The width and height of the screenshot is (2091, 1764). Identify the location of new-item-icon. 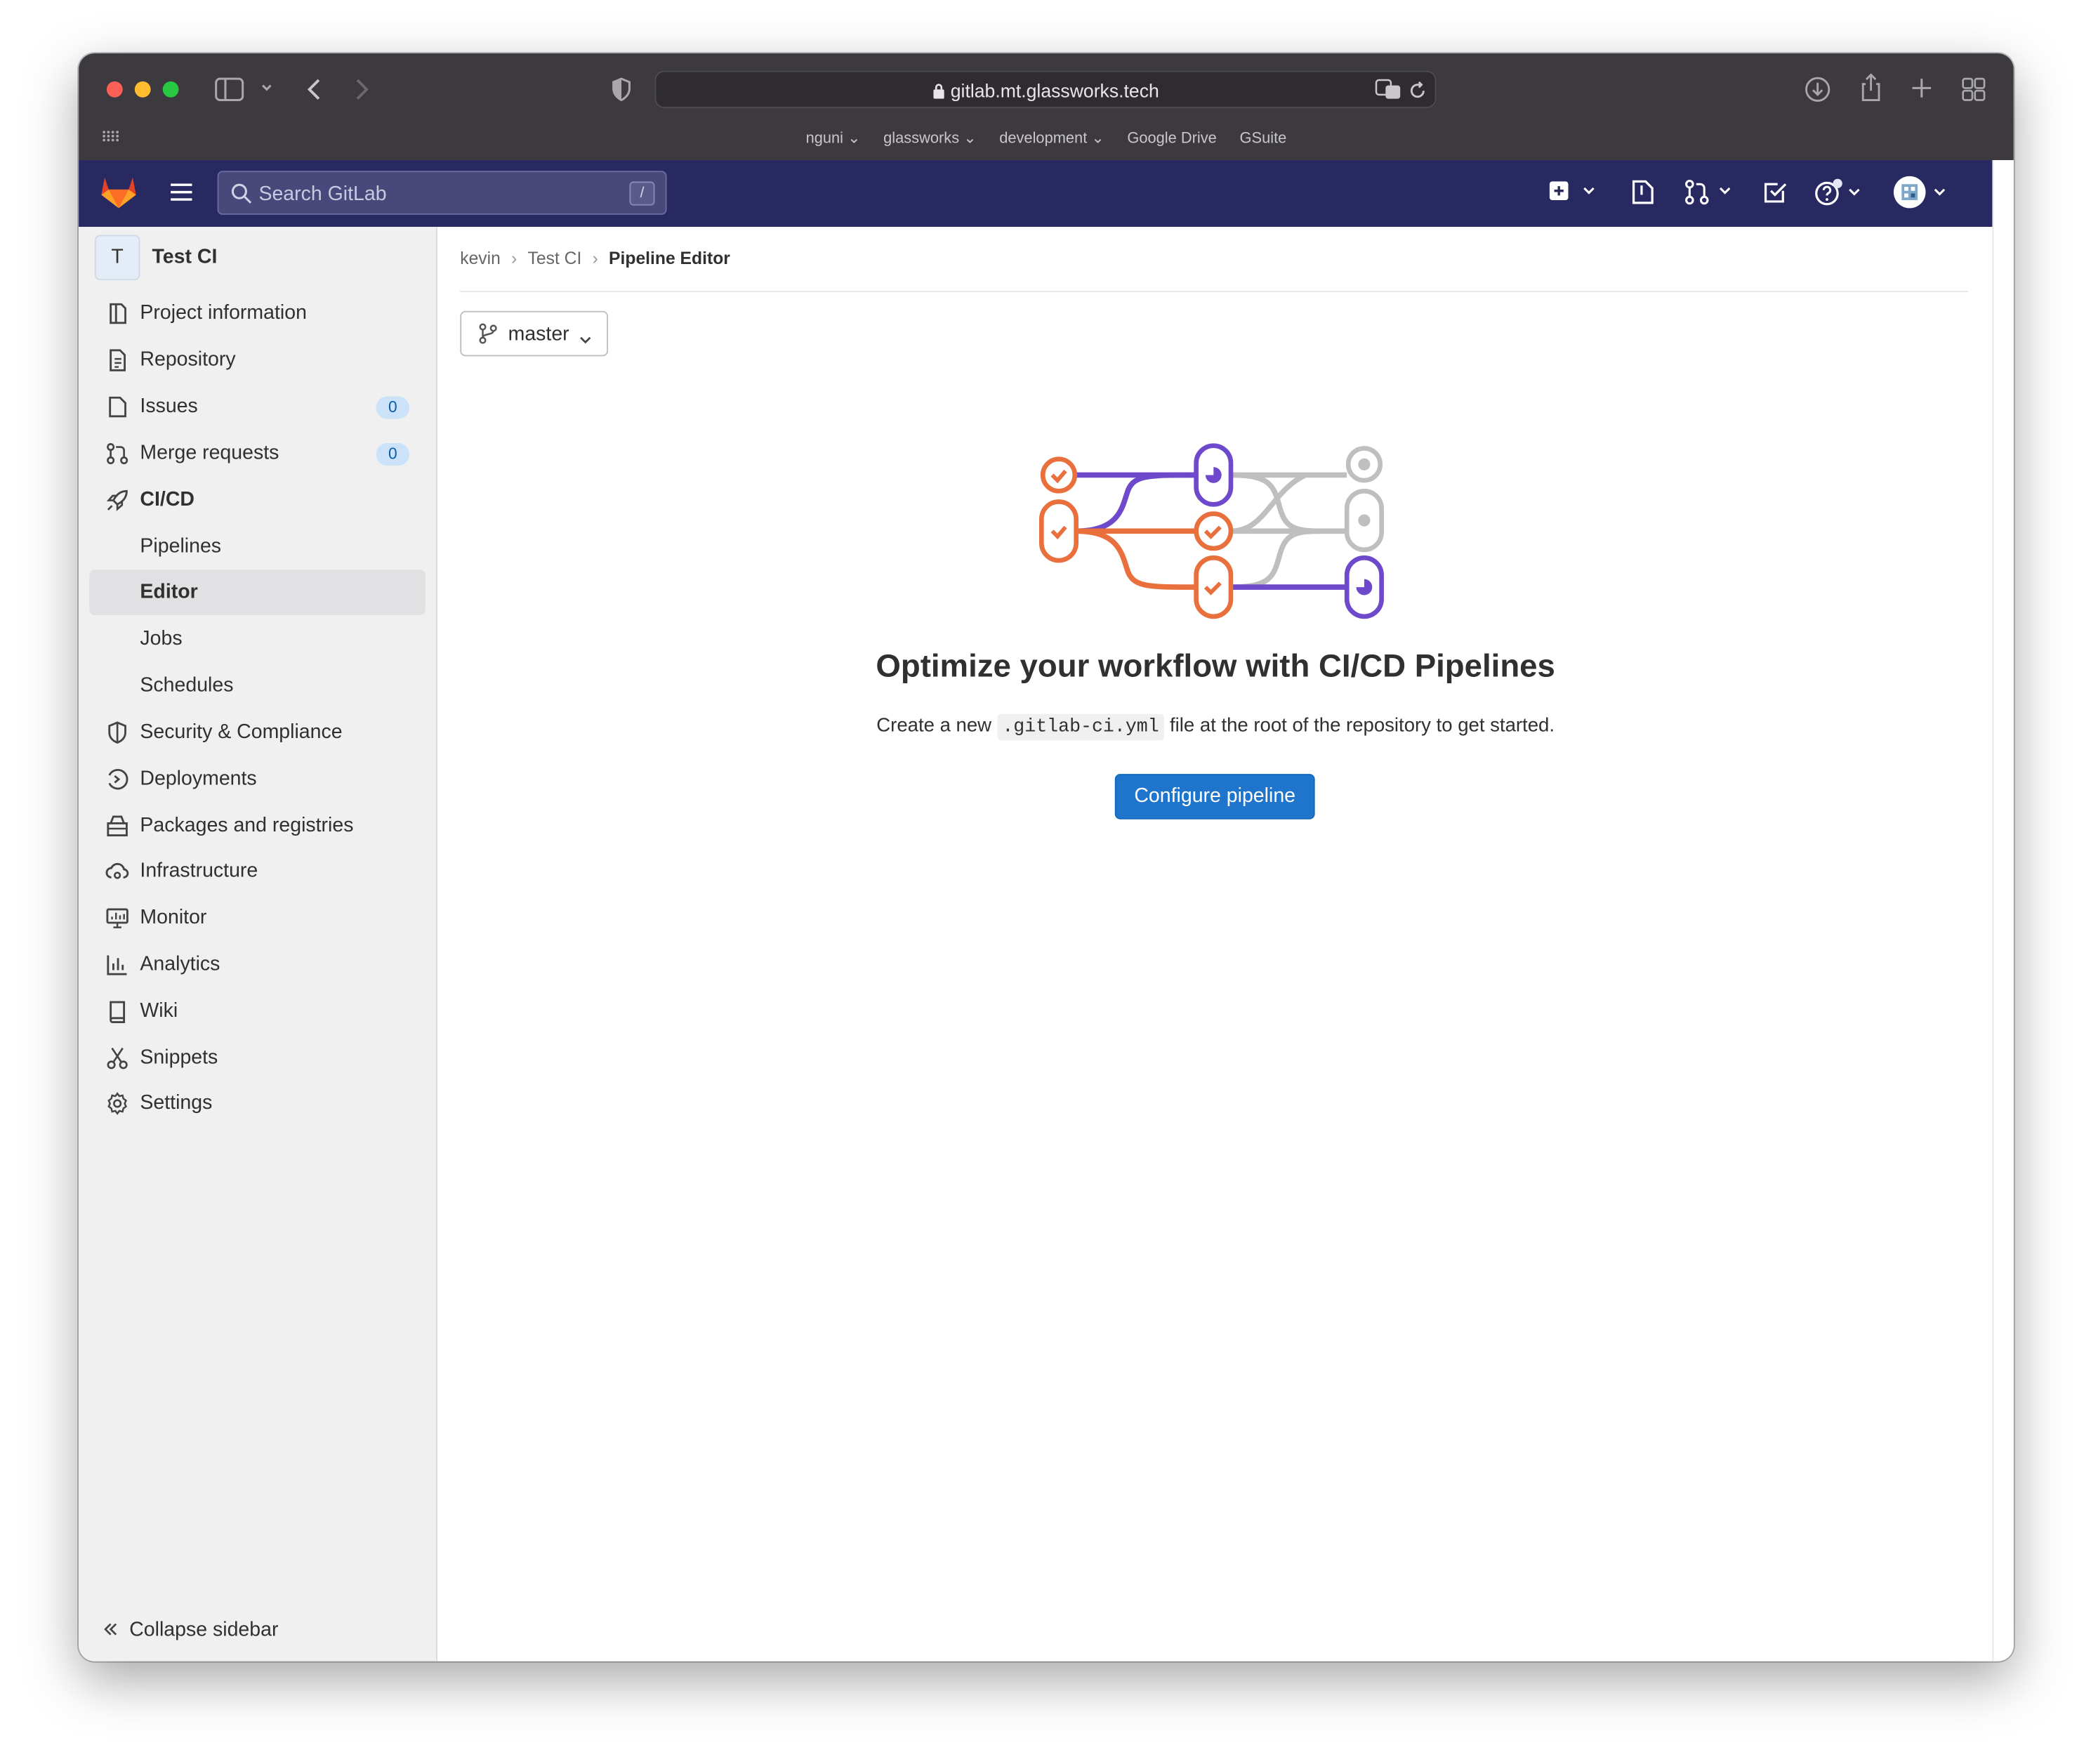
(1572, 196).